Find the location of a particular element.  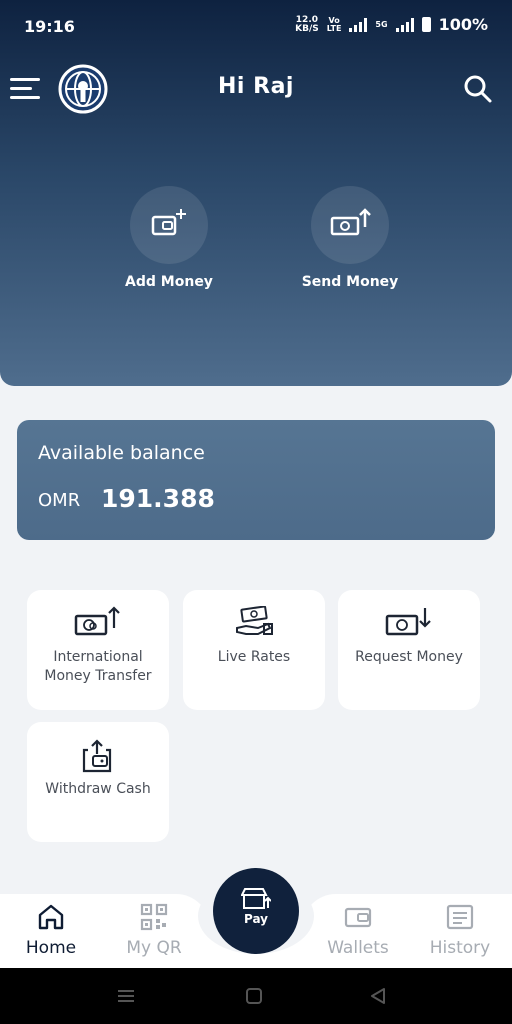

live-rates-label: Live Rates is located at coordinates (254, 657).